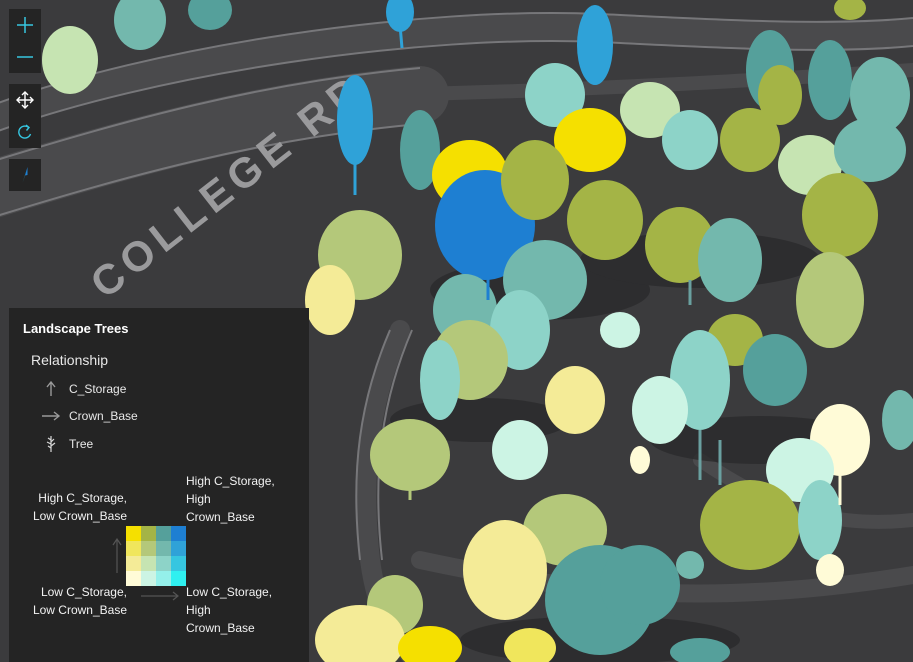 This screenshot has width=913, height=662. I want to click on legend-corner-top-left: High C_Storage, Low Crown_Base, so click(77, 507).